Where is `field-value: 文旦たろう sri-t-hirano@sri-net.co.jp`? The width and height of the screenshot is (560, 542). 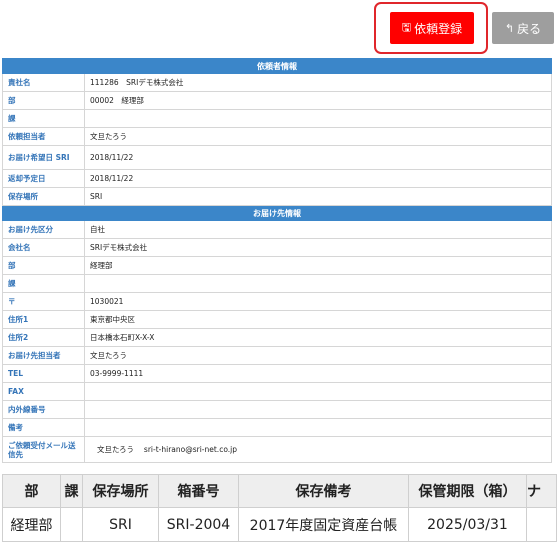 field-value: 文旦たろう sri-t-hirano@sri-net.co.jp is located at coordinates (318, 449).